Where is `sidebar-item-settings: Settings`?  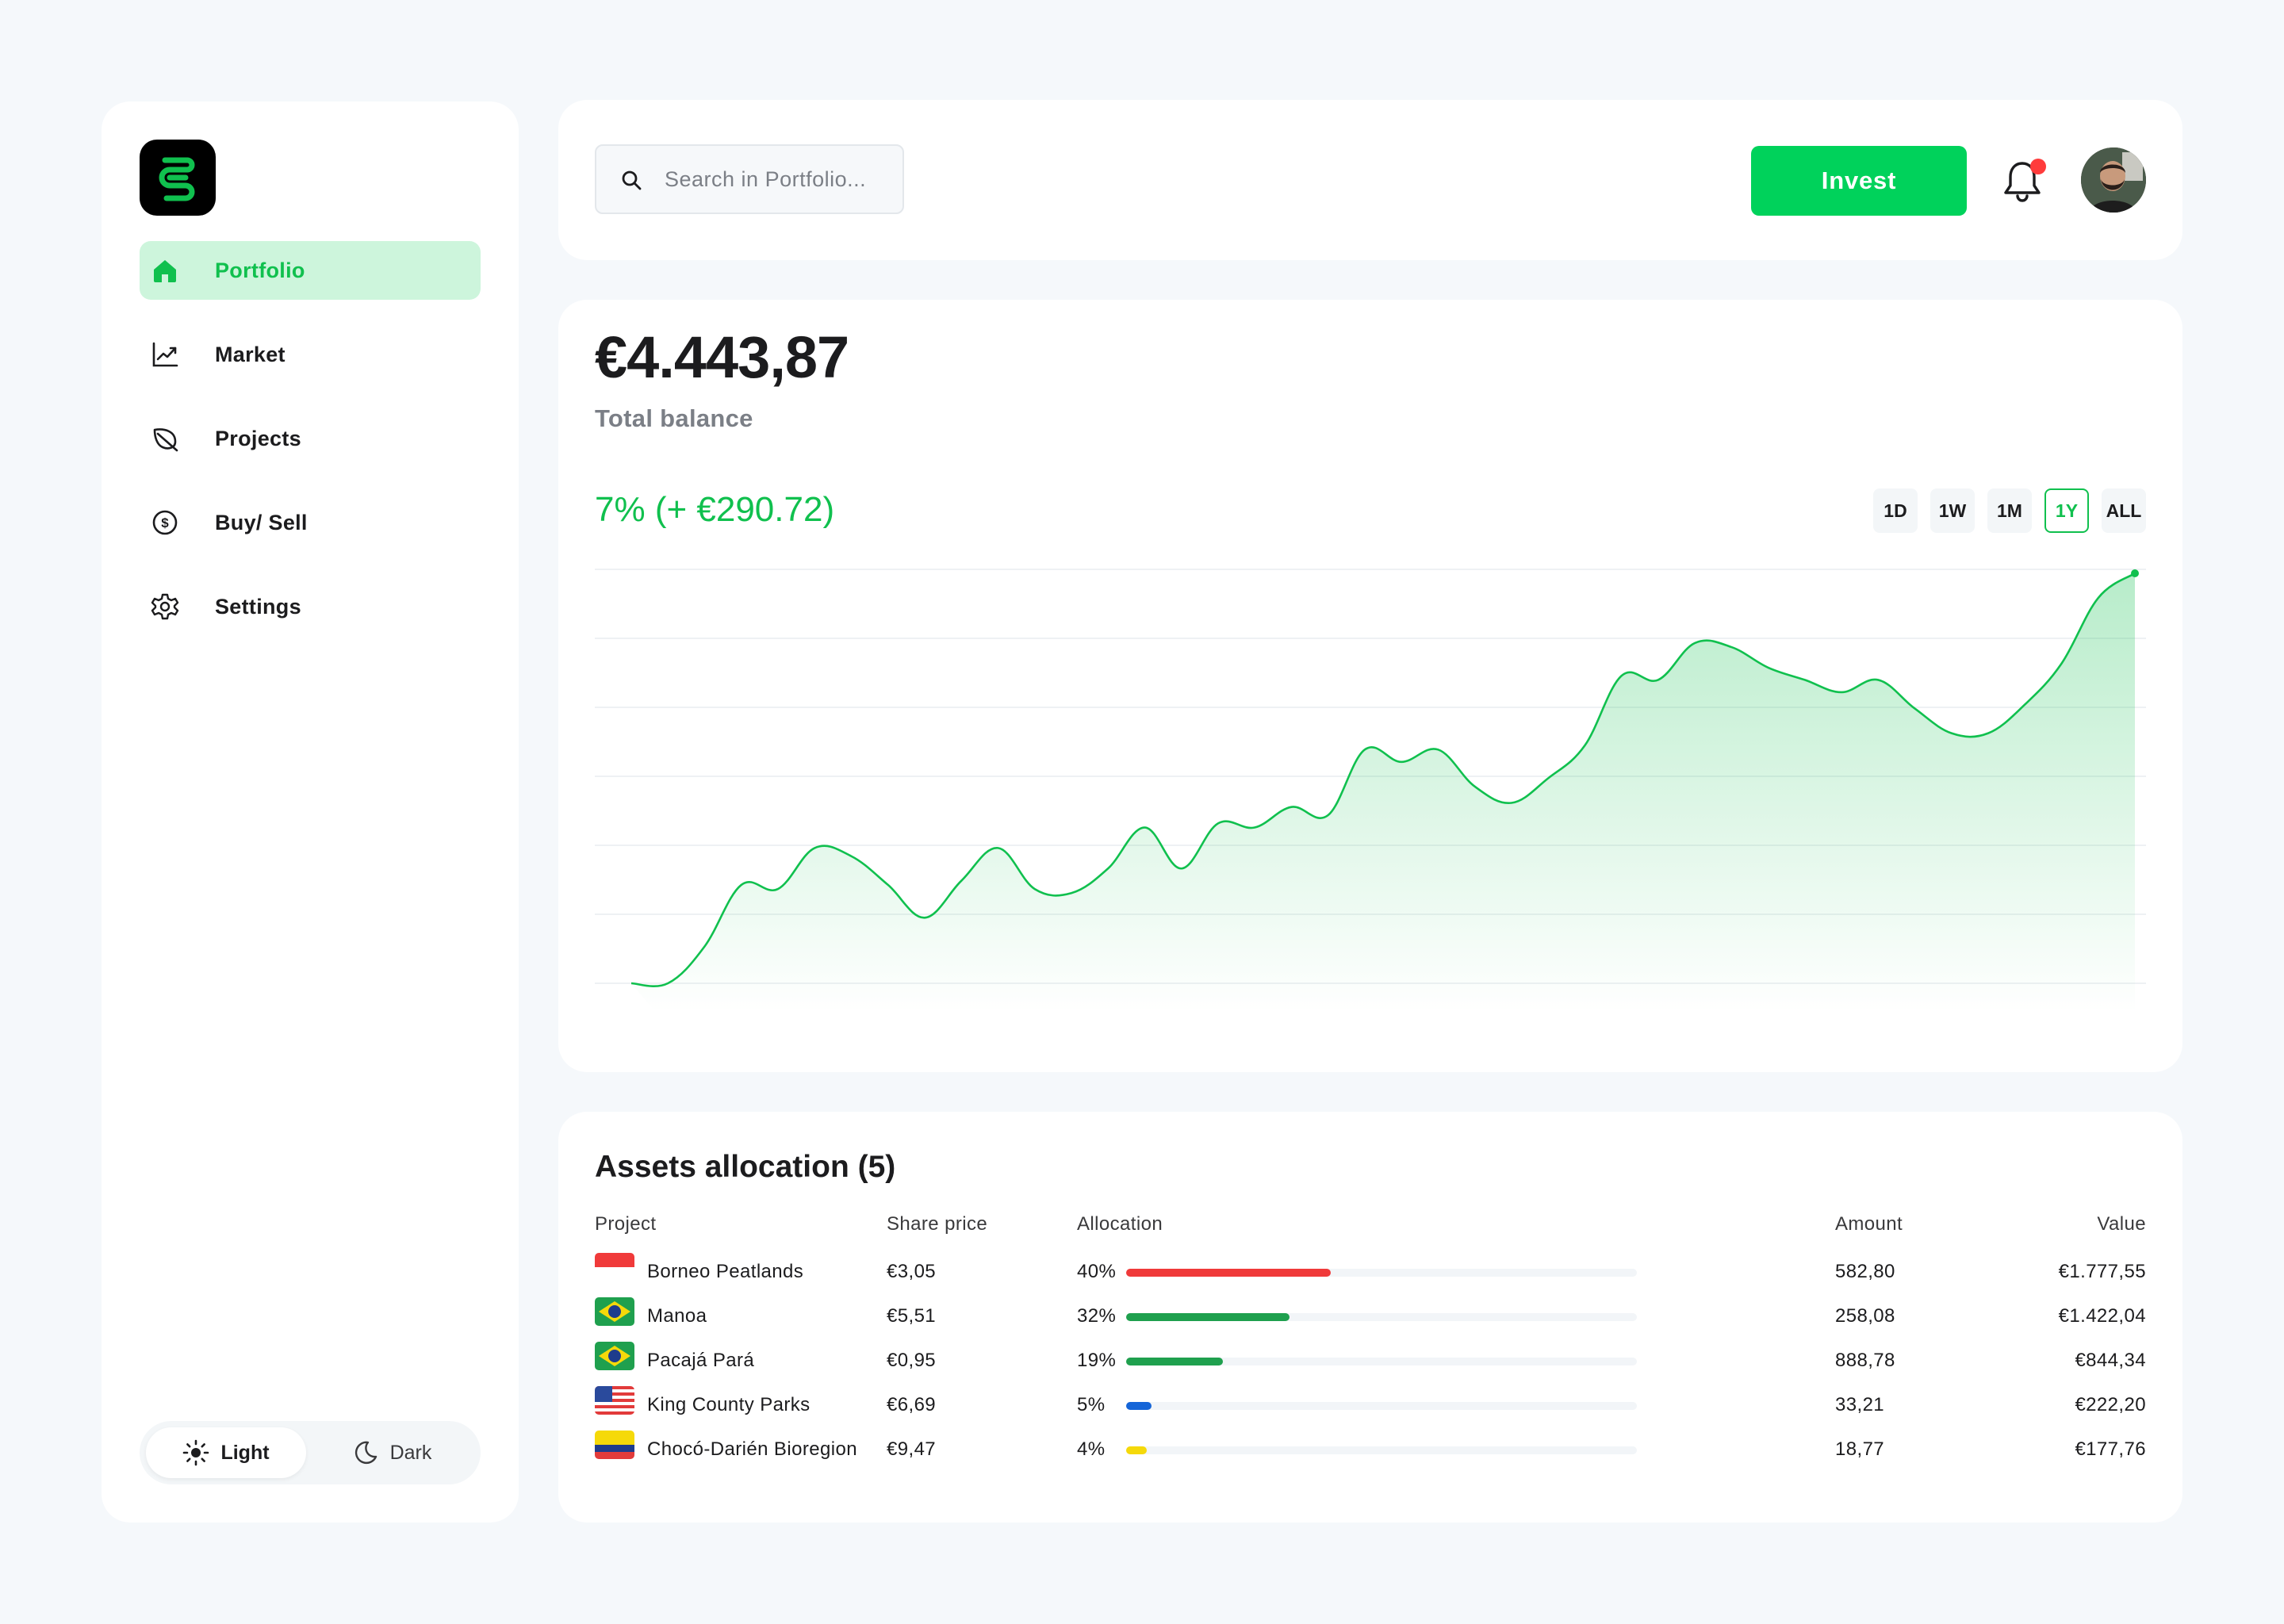 sidebar-item-settings: Settings is located at coordinates (310, 606).